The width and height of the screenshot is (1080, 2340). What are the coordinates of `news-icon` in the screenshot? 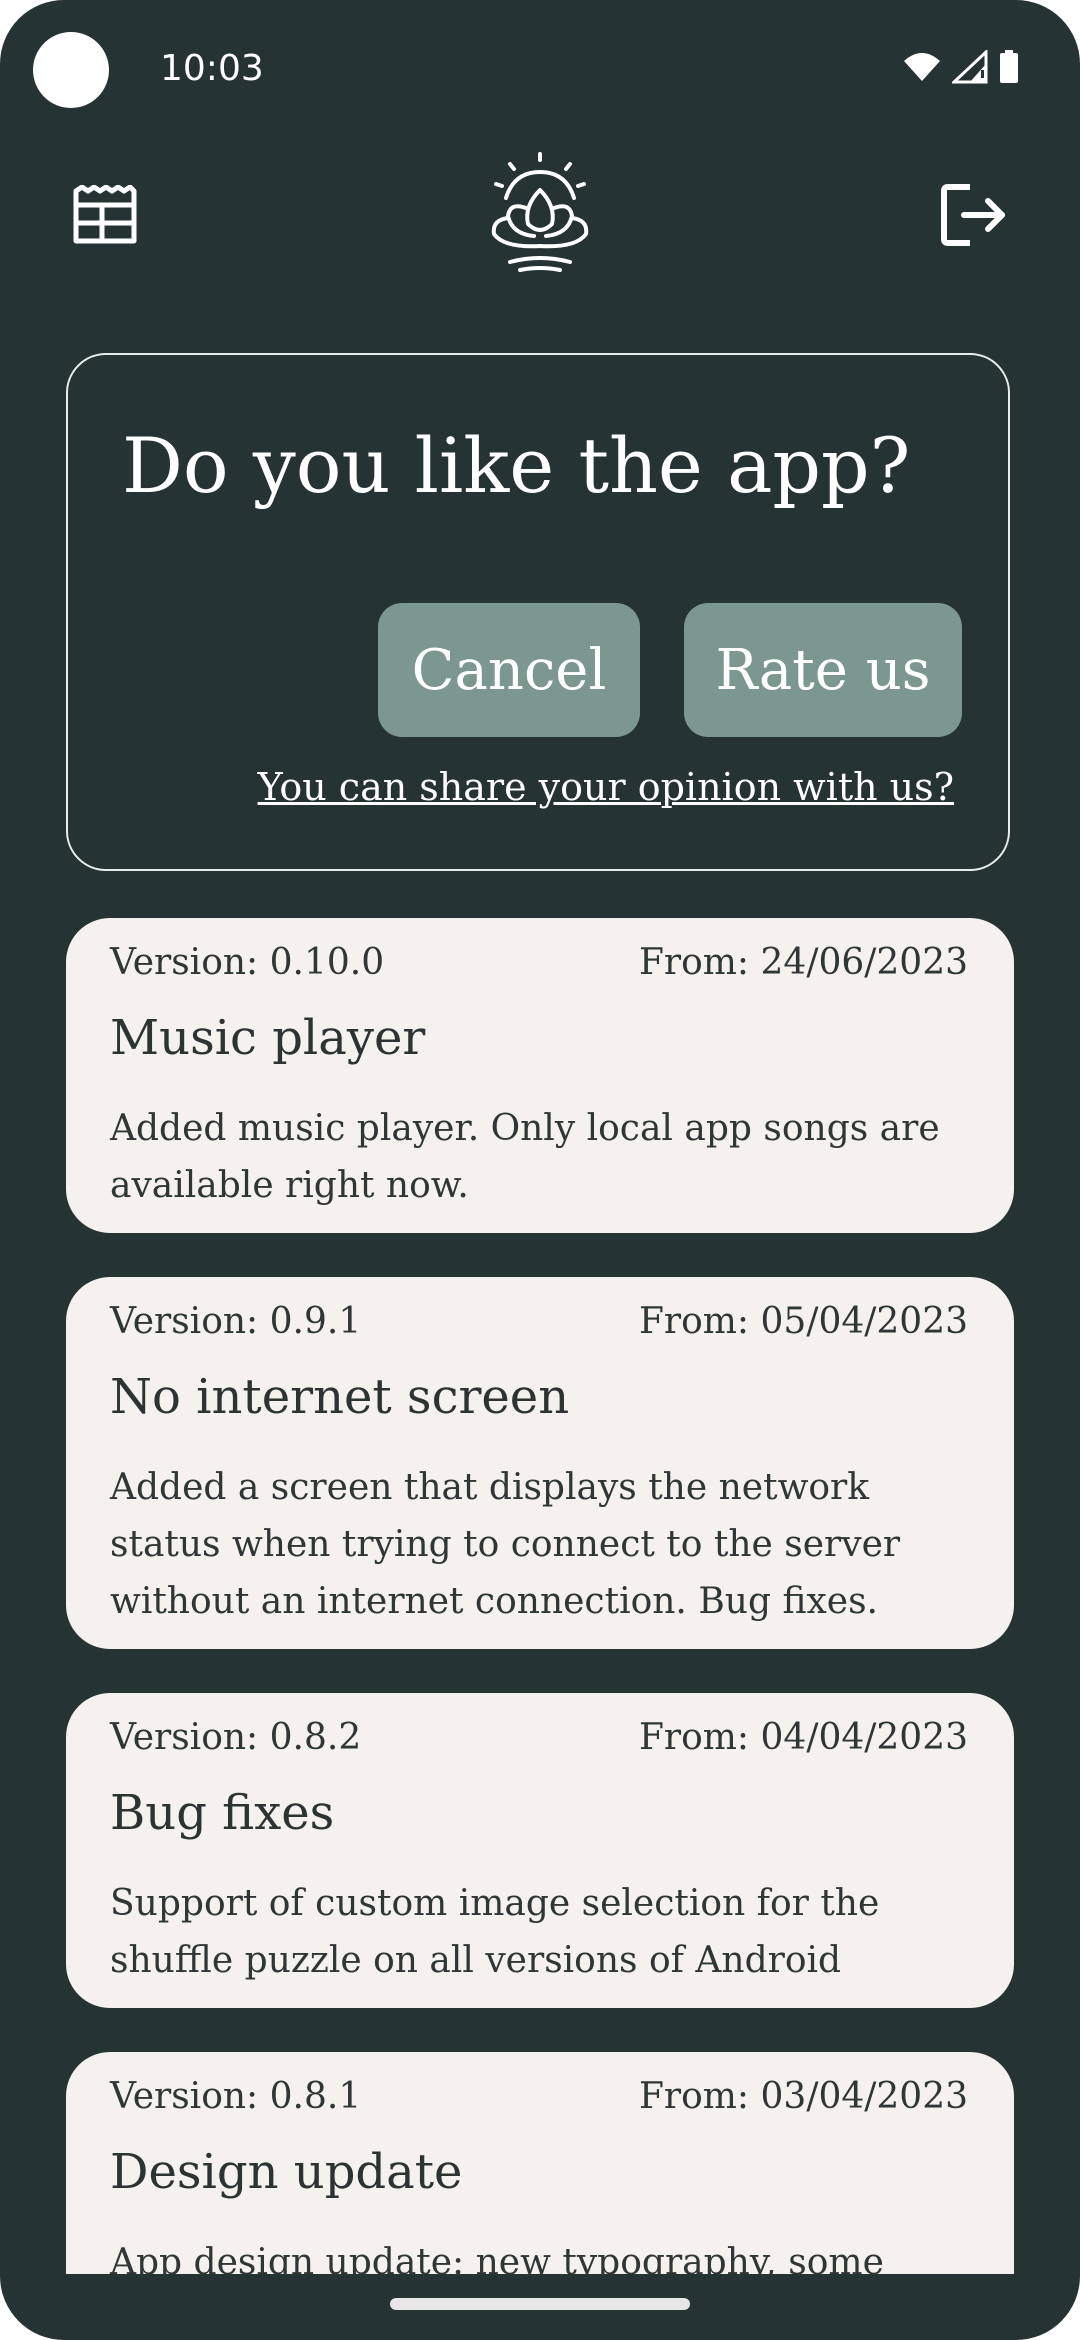 It's located at (105, 214).